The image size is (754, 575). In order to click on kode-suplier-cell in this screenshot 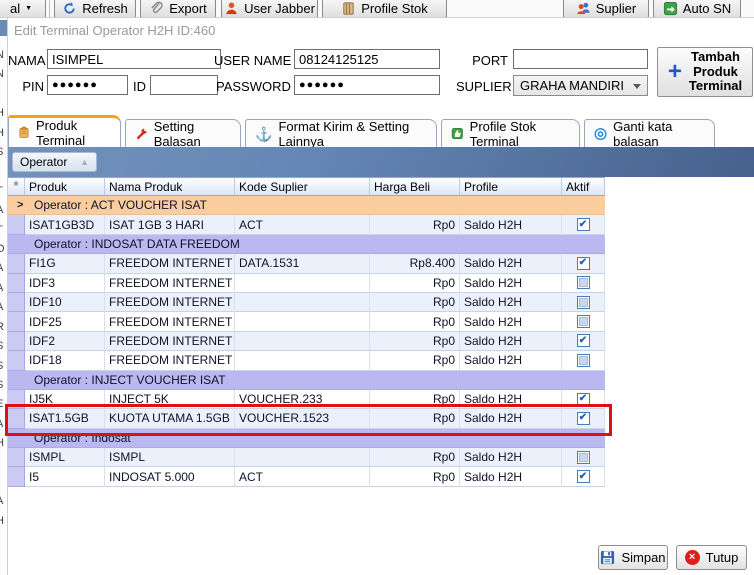, I will do `click(302, 302)`.